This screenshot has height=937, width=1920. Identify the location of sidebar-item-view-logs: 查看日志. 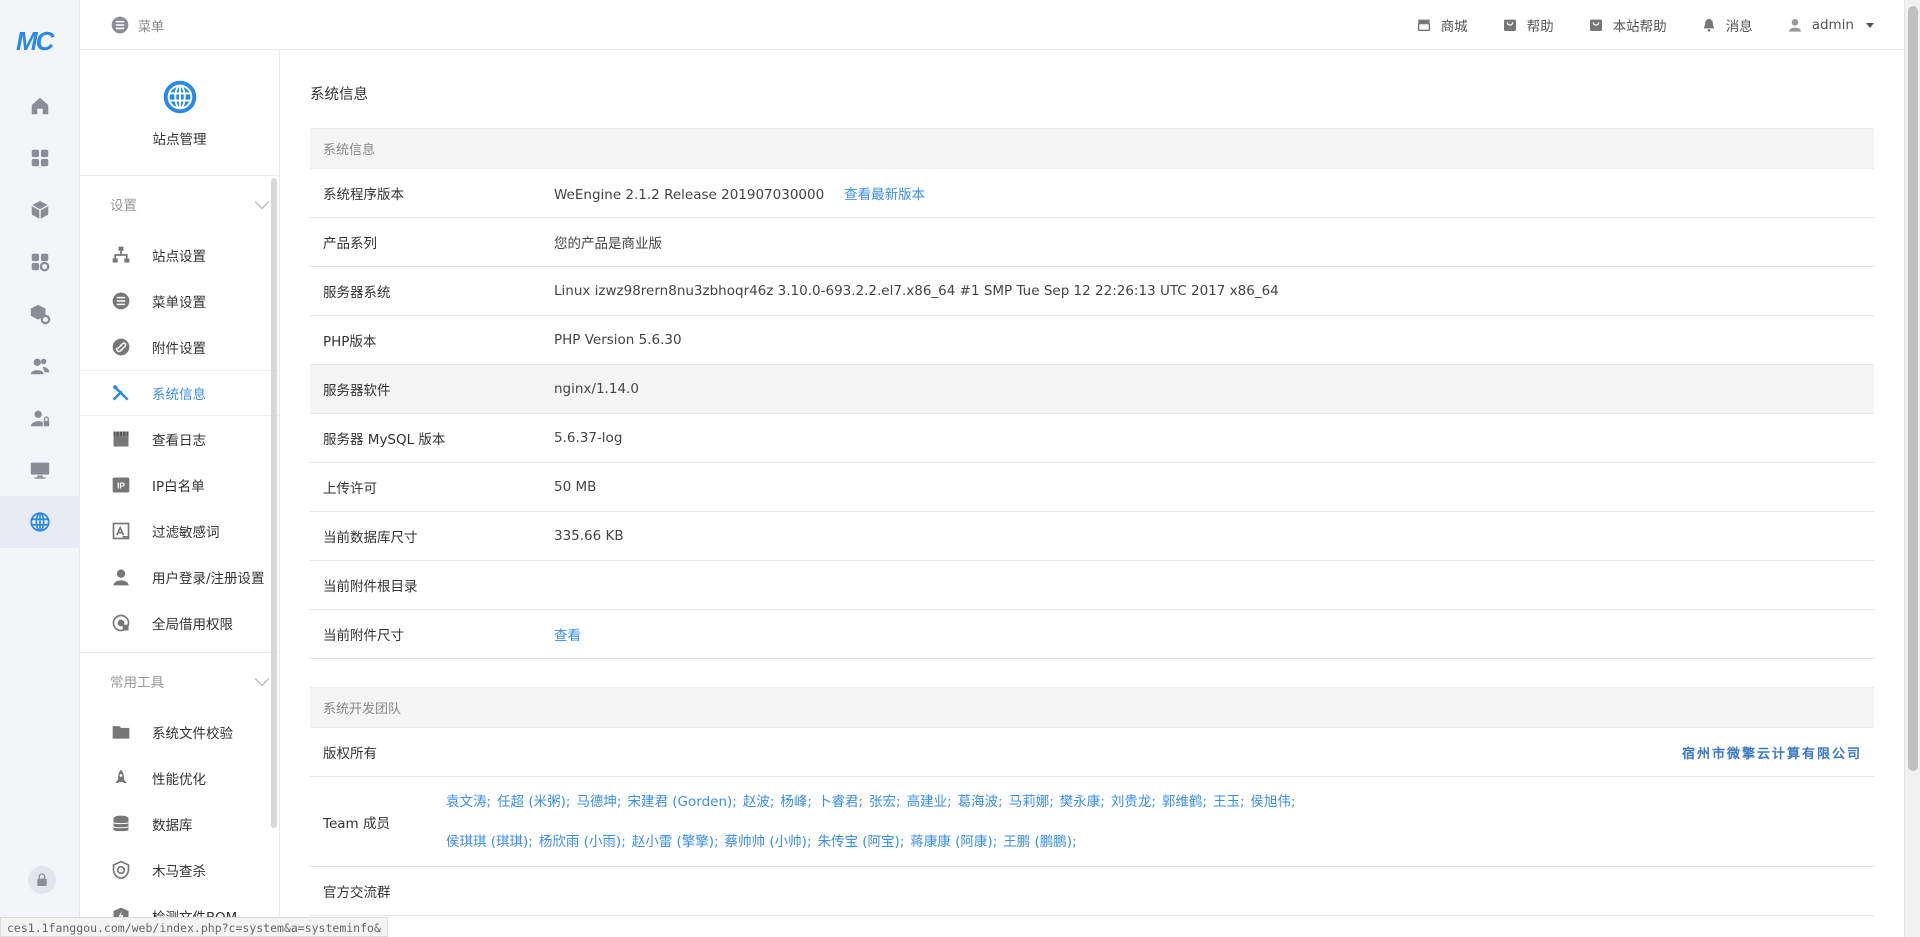
(179, 439).